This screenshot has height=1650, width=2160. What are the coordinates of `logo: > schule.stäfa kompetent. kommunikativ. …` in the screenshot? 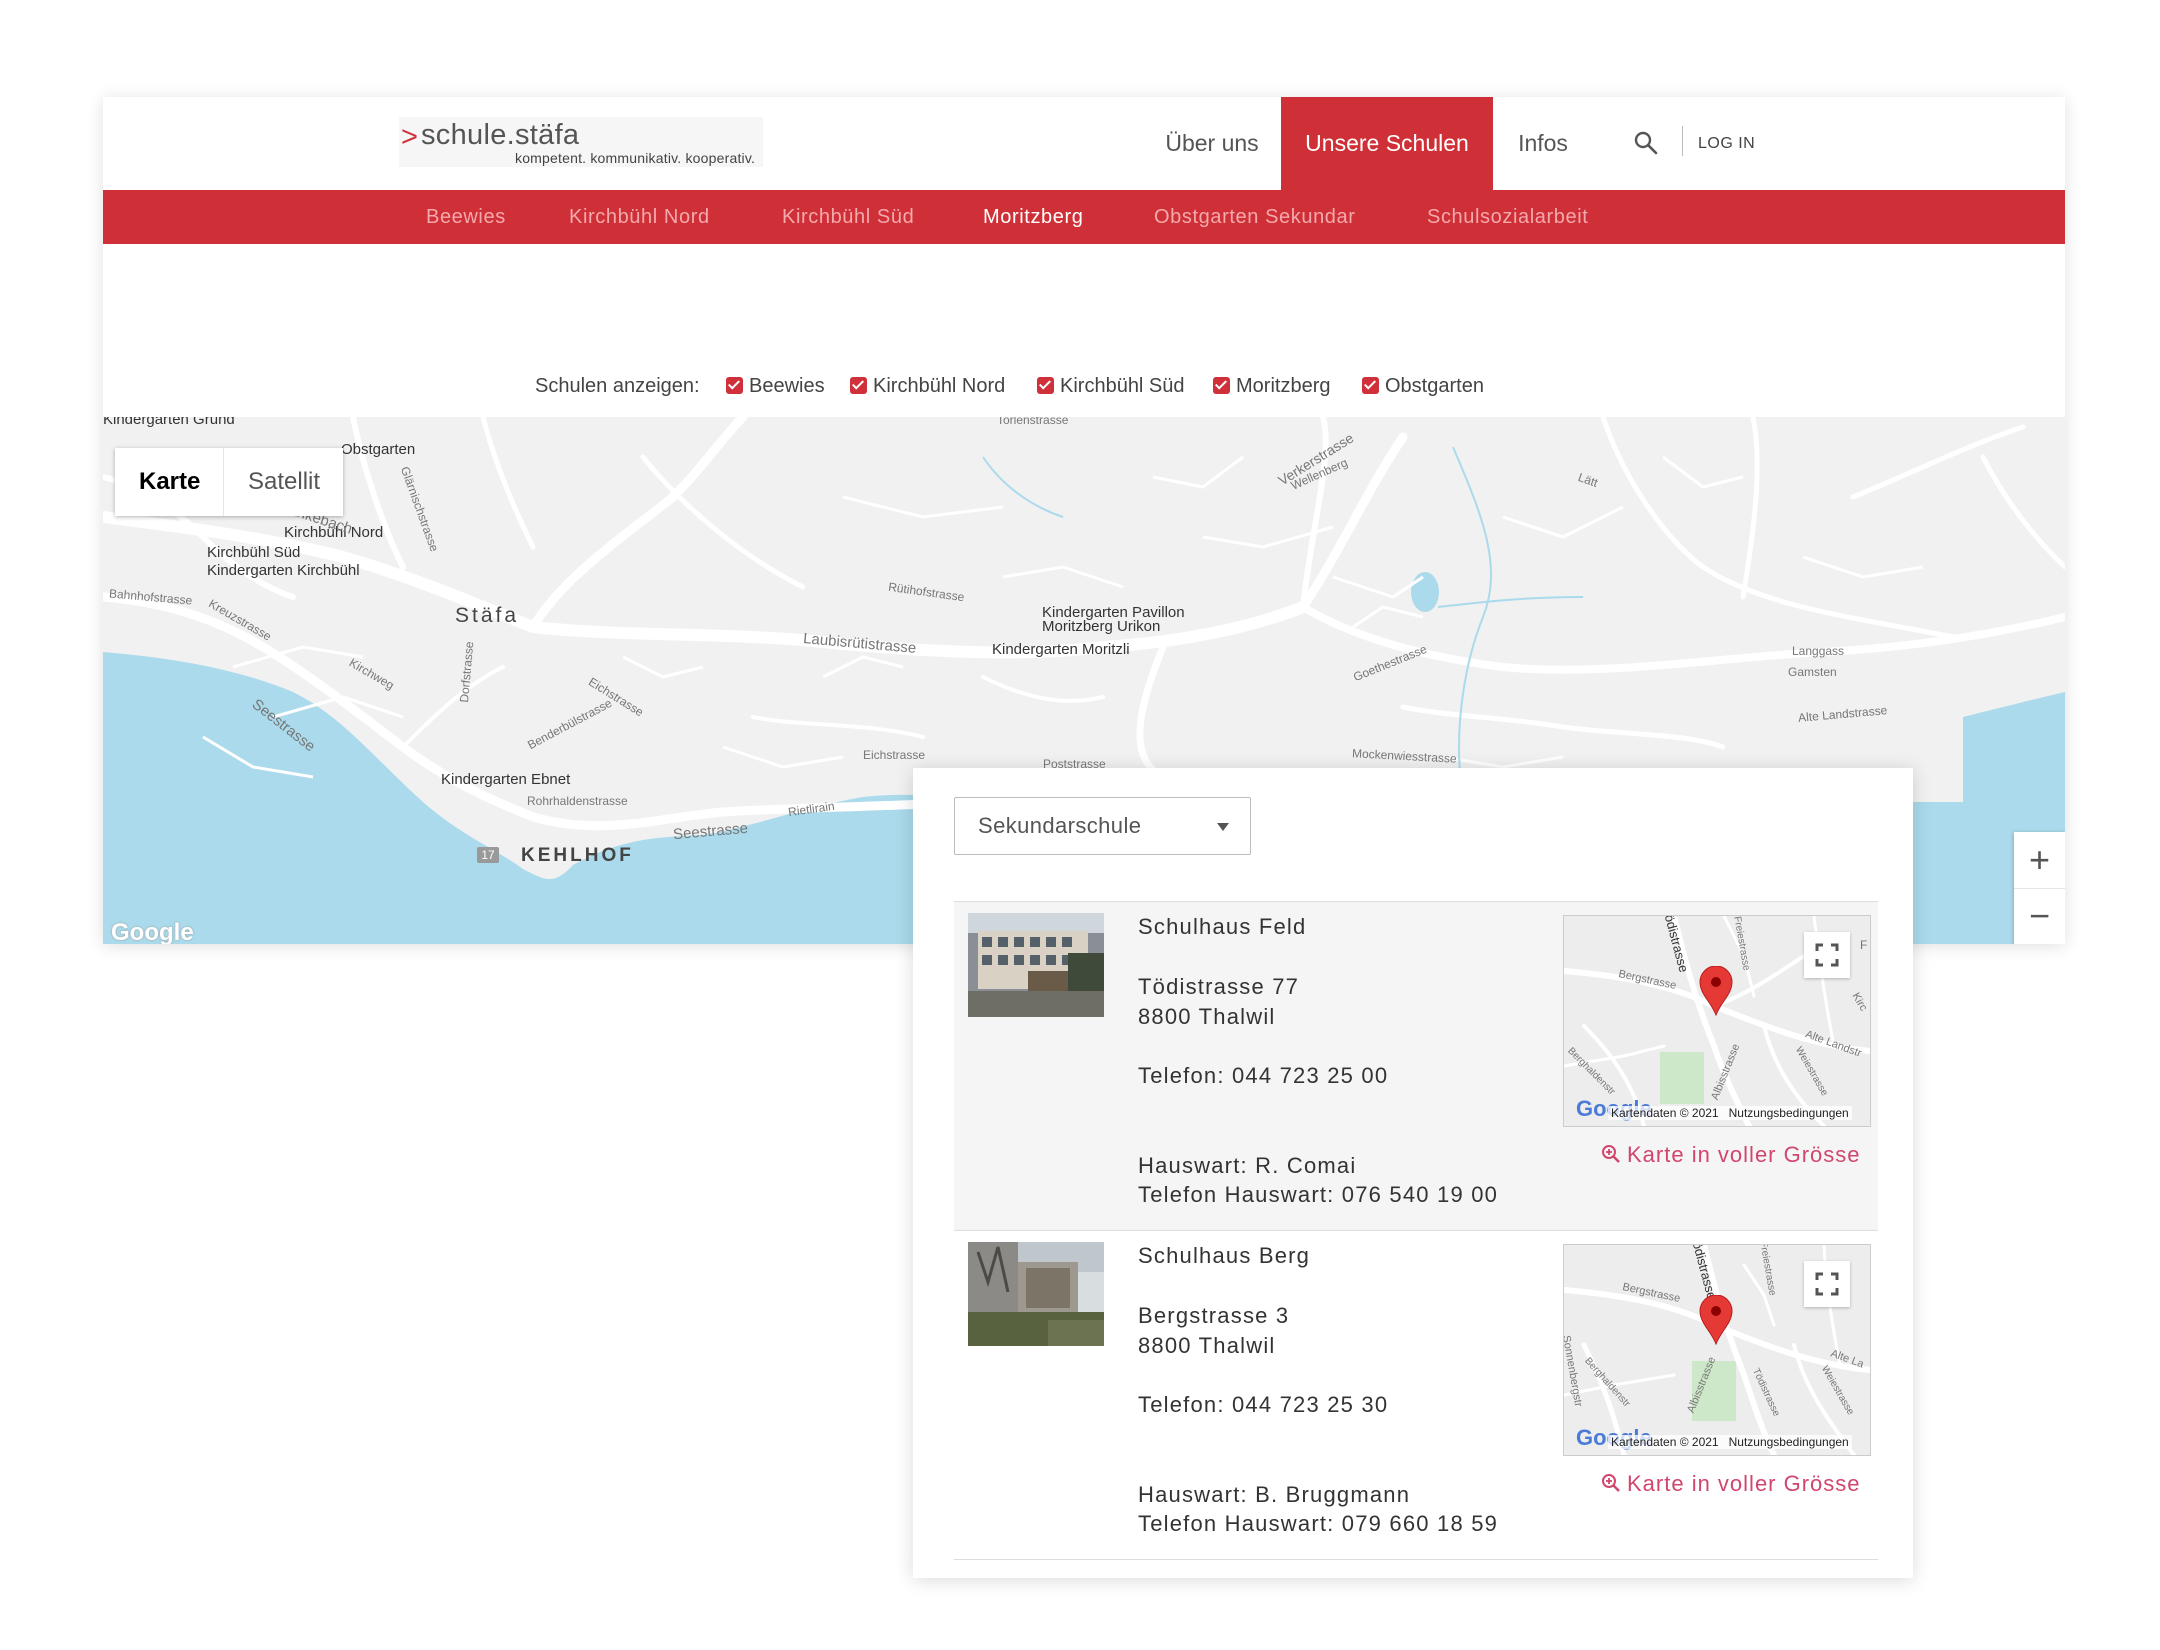 It's located at (581, 142).